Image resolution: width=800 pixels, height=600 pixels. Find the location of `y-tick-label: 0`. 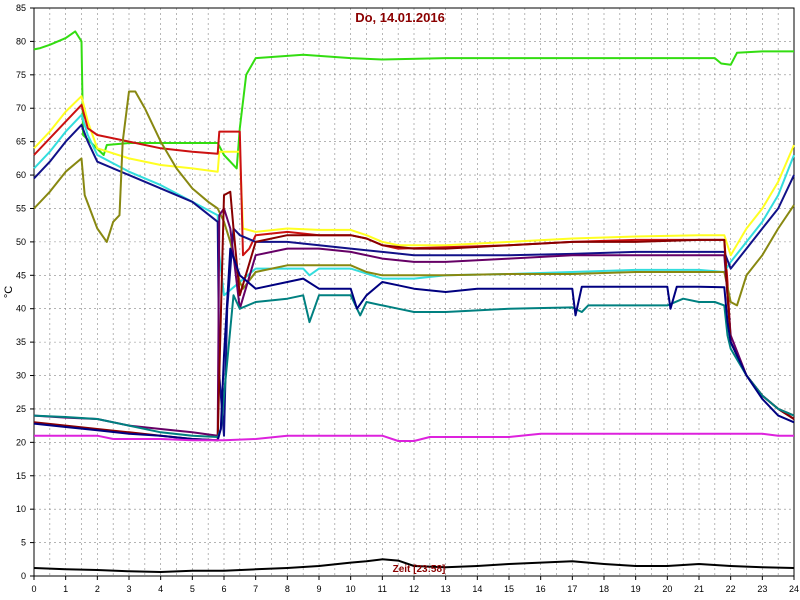

y-tick-label: 0 is located at coordinates (23, 576).